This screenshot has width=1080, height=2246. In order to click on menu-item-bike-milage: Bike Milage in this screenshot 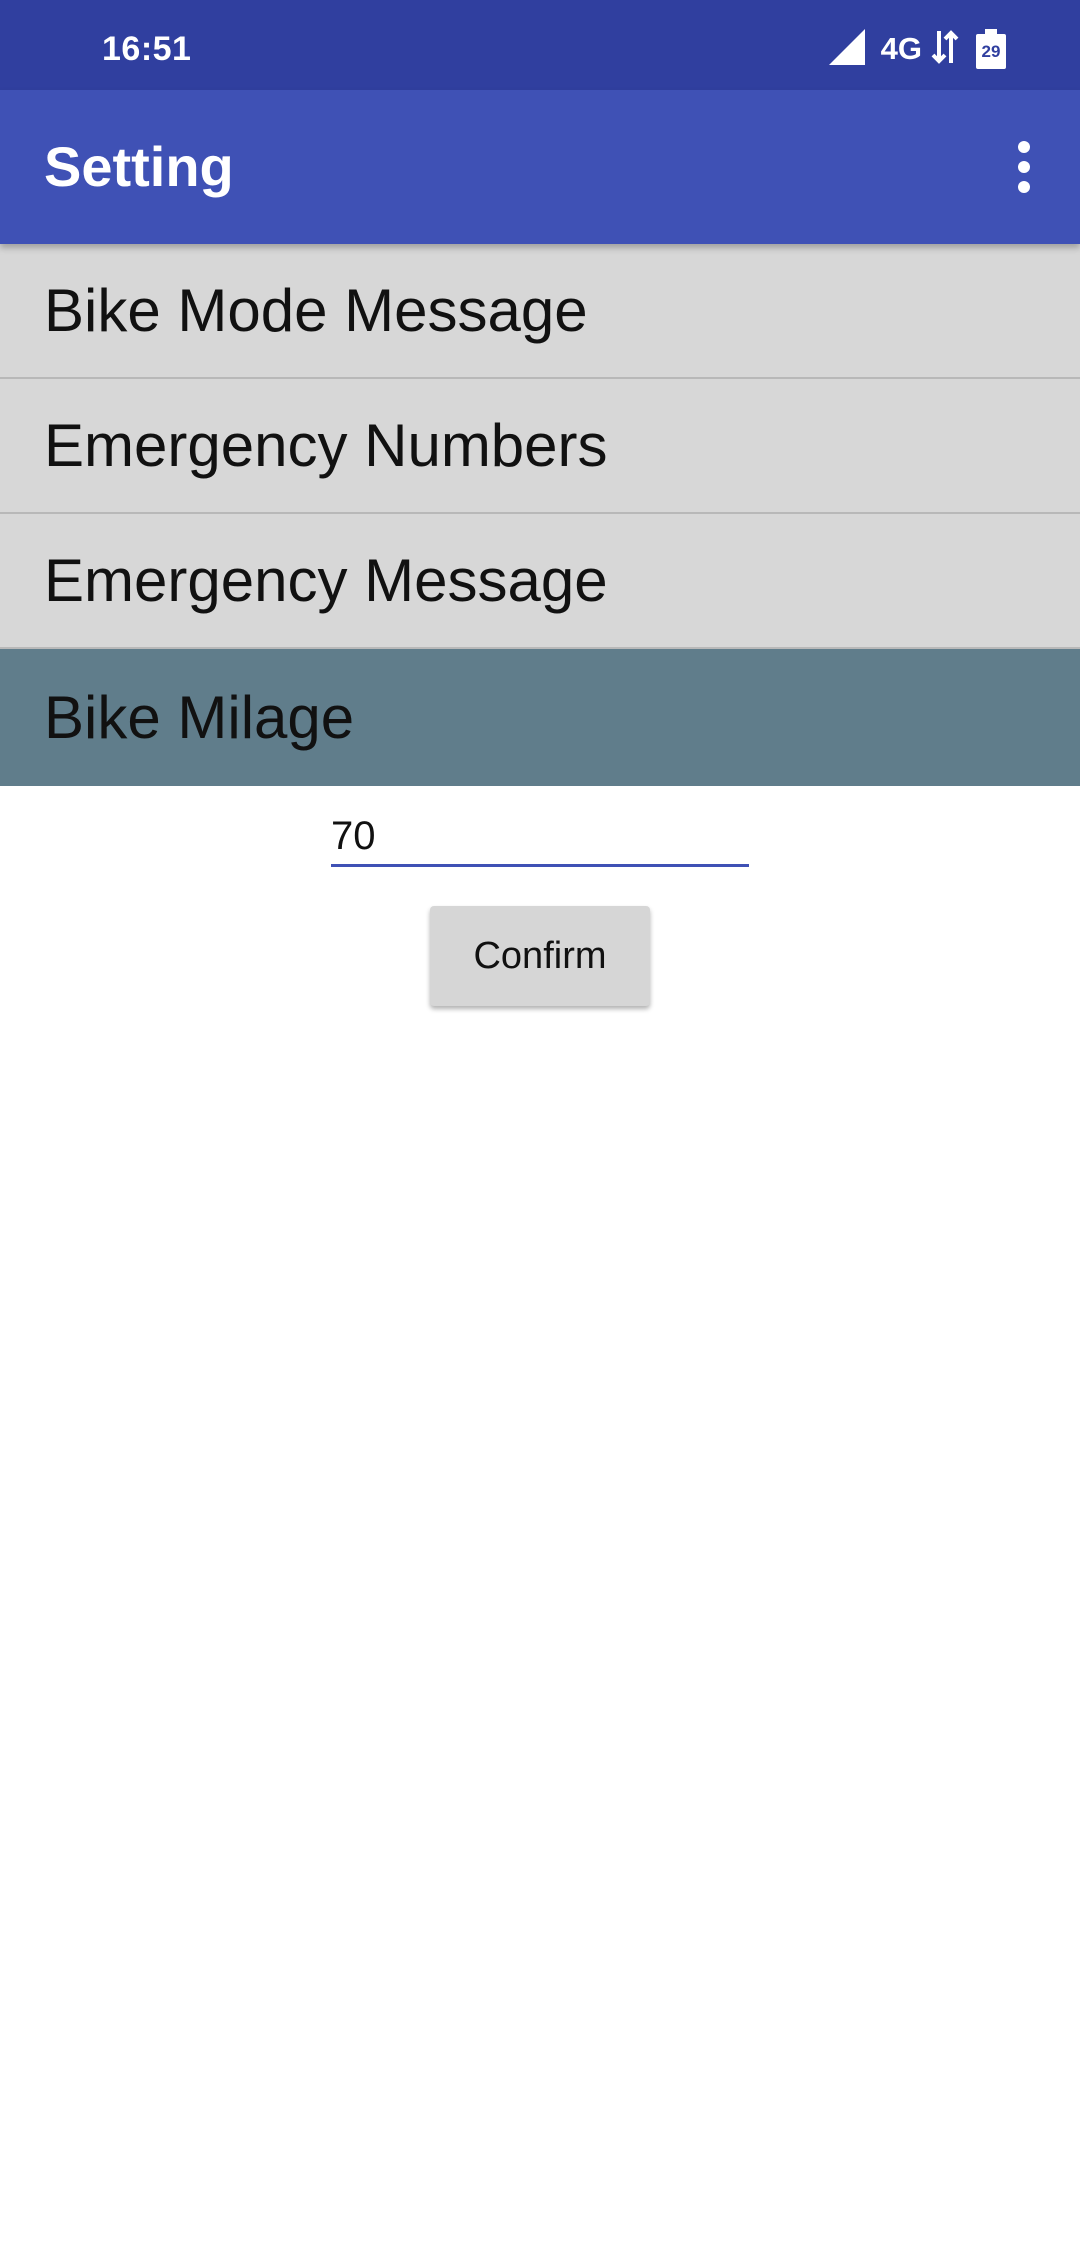, I will do `click(540, 717)`.